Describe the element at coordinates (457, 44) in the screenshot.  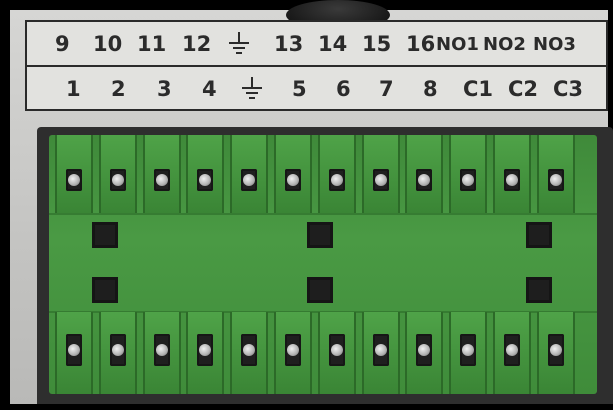
I see `label-no1: NO1` at that location.